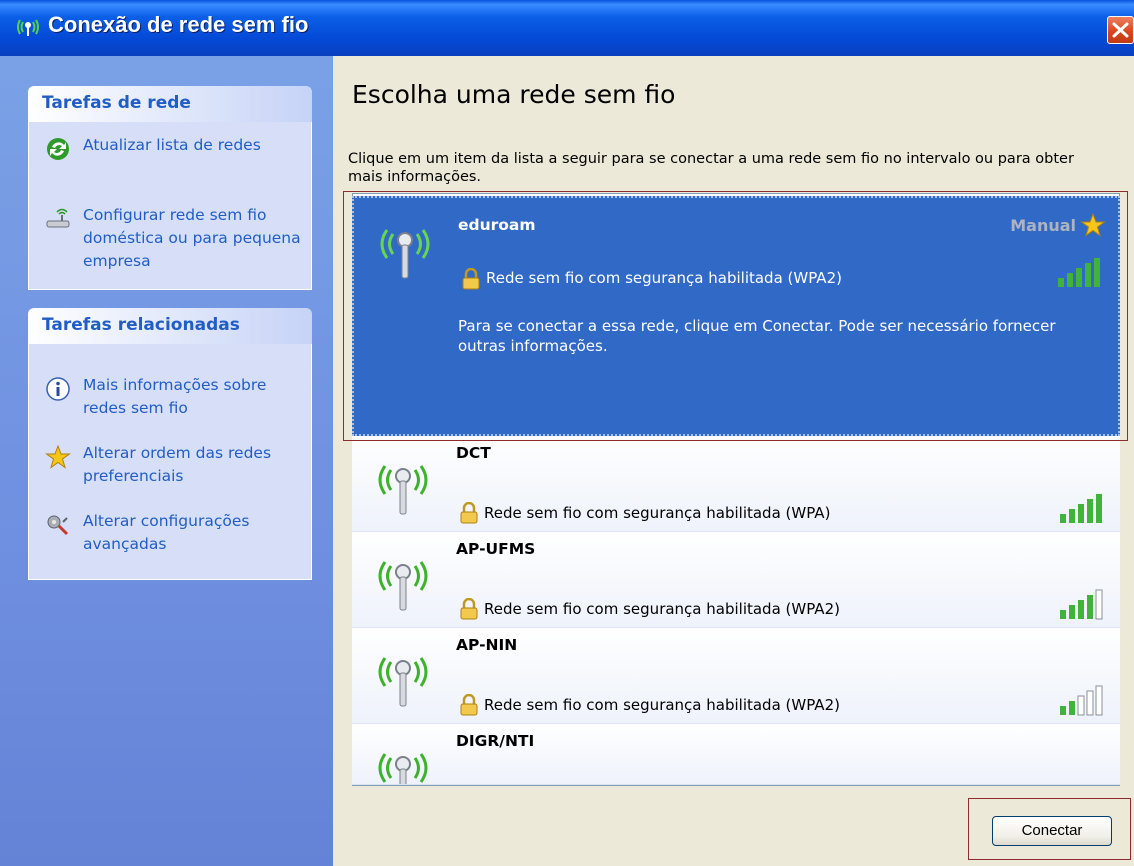 This screenshot has width=1134, height=866. I want to click on preferred-order-label: Alterar ordem das redes preferenciais, so click(177, 464).